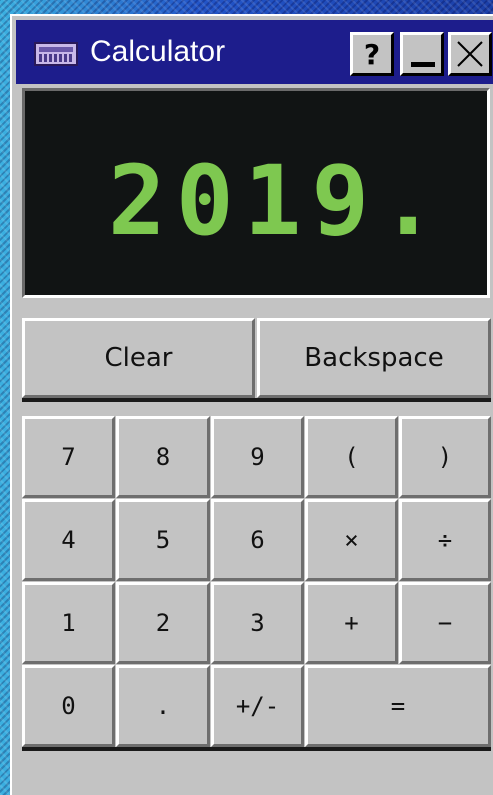  Describe the element at coordinates (163, 706) in the screenshot. I see `key-decimal: .` at that location.